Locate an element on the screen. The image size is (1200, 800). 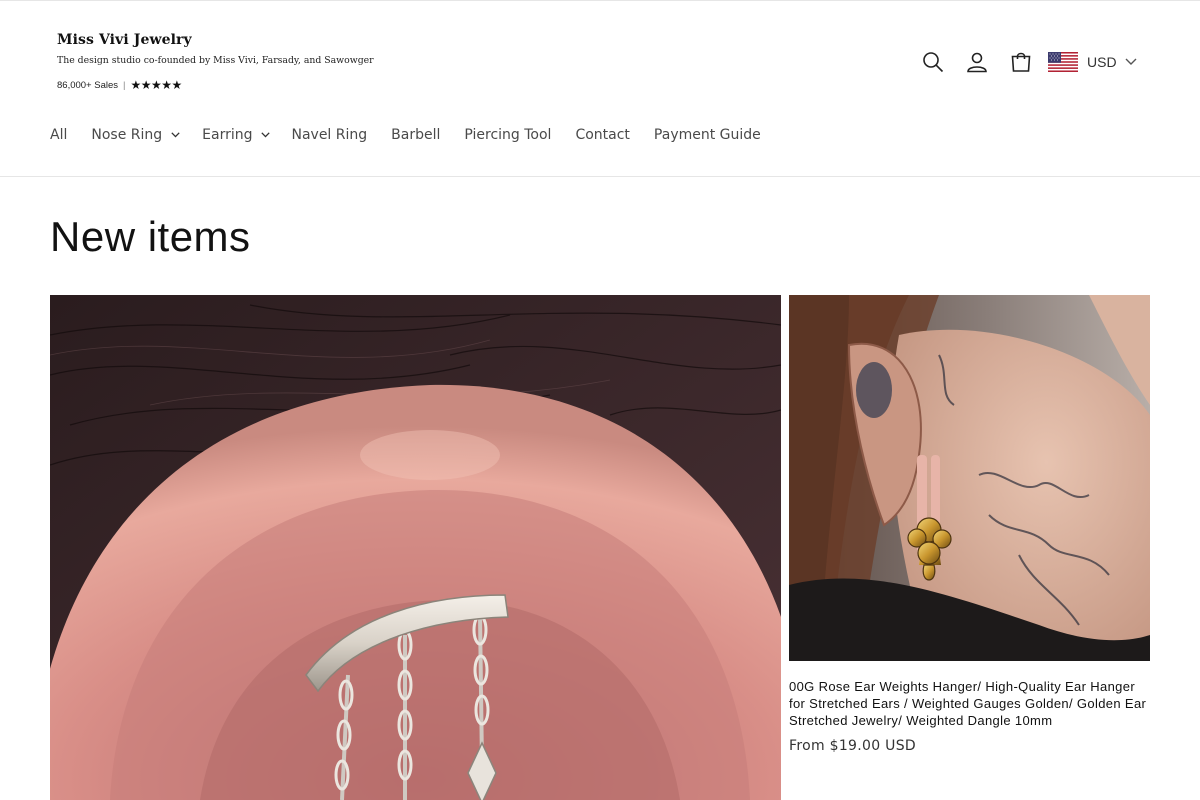
nav-item-piercing-tool: Piercing Tool is located at coordinates (507, 135).